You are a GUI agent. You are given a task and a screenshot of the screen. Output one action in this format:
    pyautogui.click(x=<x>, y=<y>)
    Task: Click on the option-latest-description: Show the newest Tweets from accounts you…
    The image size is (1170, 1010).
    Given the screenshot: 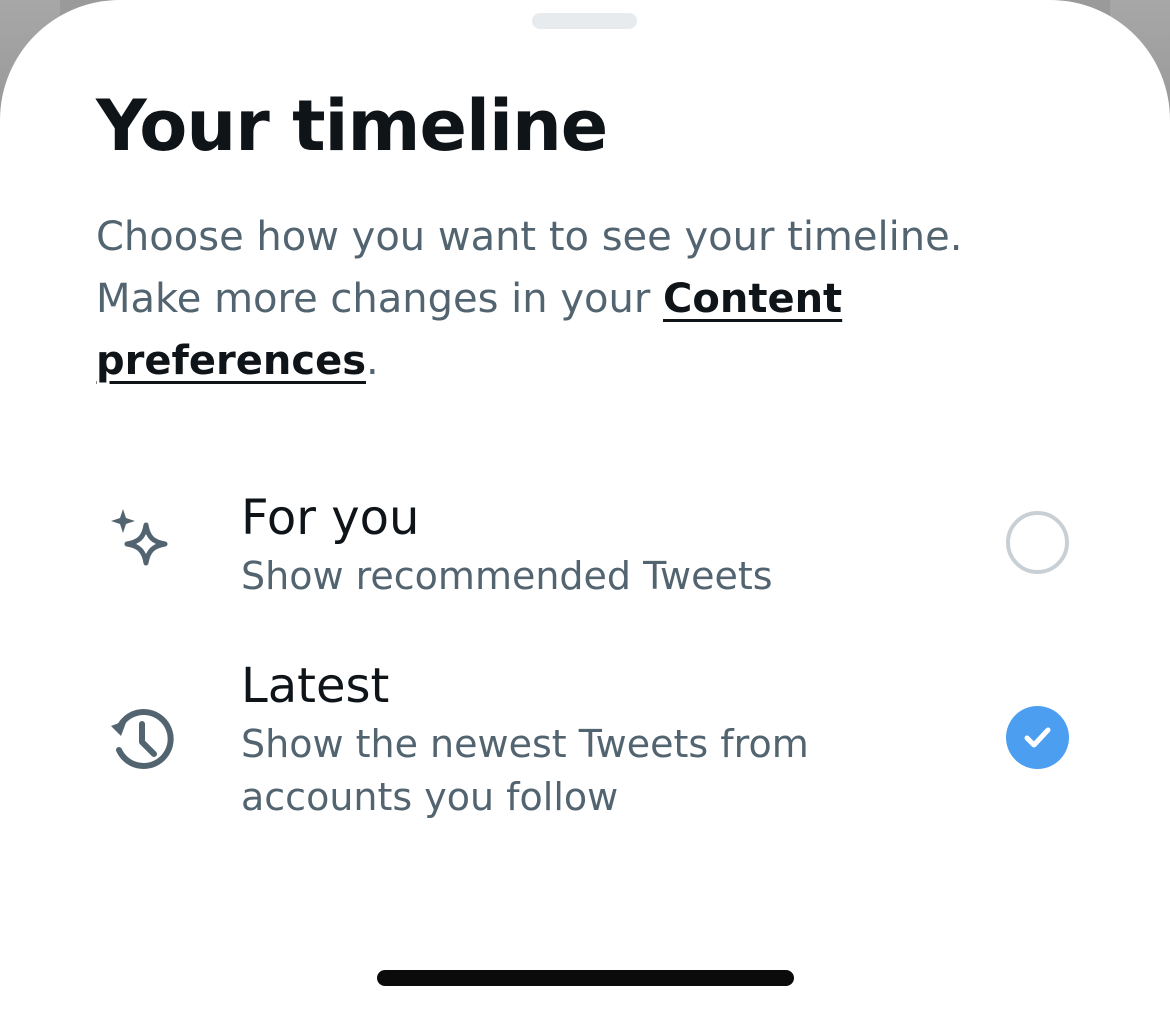 What is the action you would take?
    pyautogui.click(x=525, y=770)
    